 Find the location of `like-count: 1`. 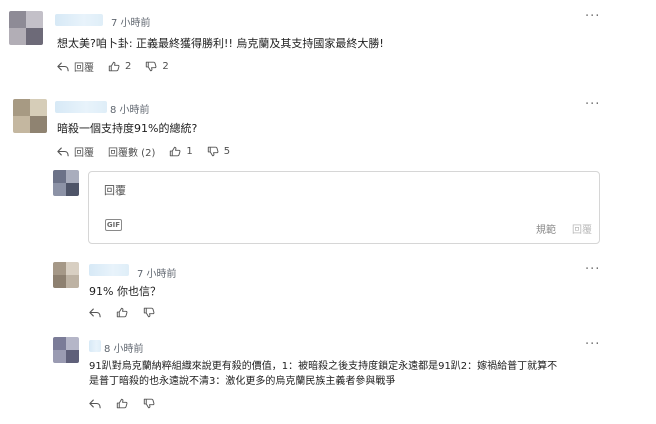

like-count: 1 is located at coordinates (189, 151).